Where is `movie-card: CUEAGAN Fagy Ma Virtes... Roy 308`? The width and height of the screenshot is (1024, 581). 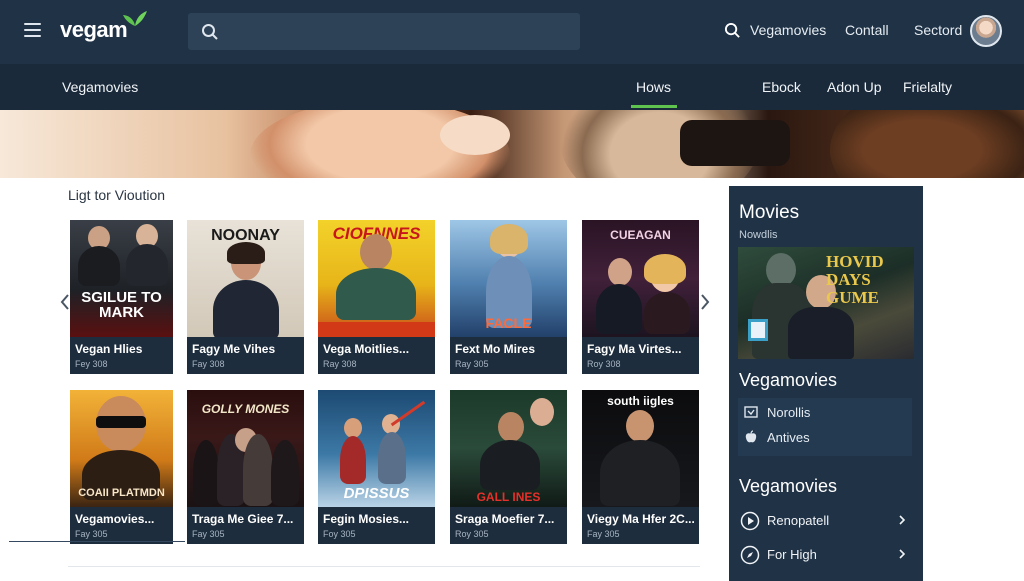
movie-card: CUEAGAN Fagy Ma Virtes... Roy 308 is located at coordinates (640, 297).